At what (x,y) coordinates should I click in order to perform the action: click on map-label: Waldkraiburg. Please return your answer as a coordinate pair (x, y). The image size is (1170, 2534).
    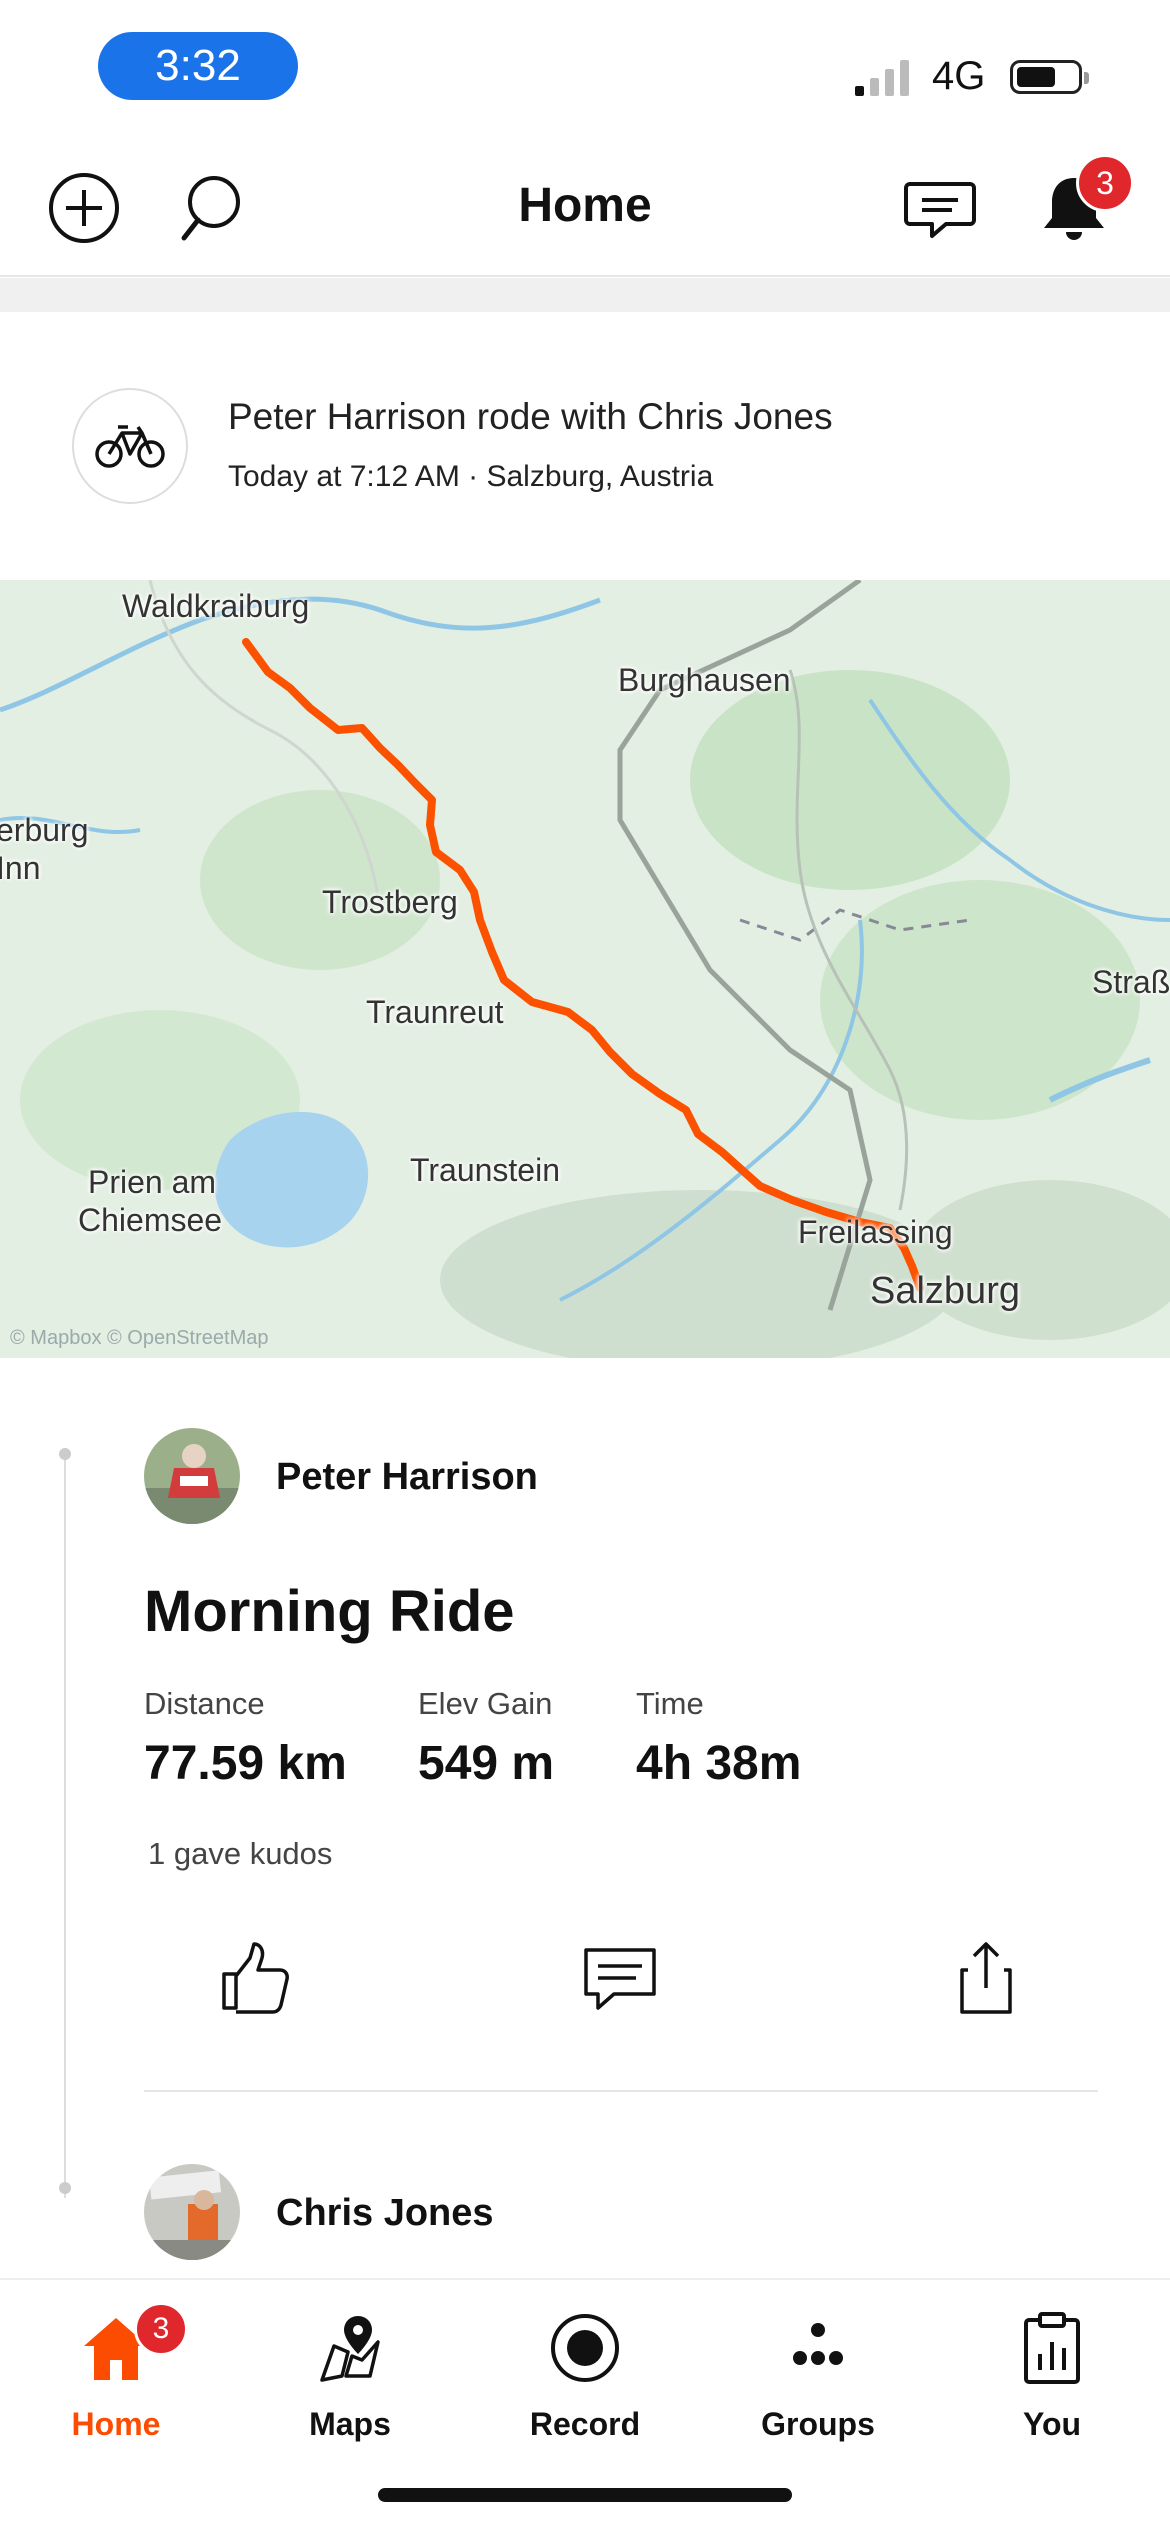
    Looking at the image, I should click on (216, 606).